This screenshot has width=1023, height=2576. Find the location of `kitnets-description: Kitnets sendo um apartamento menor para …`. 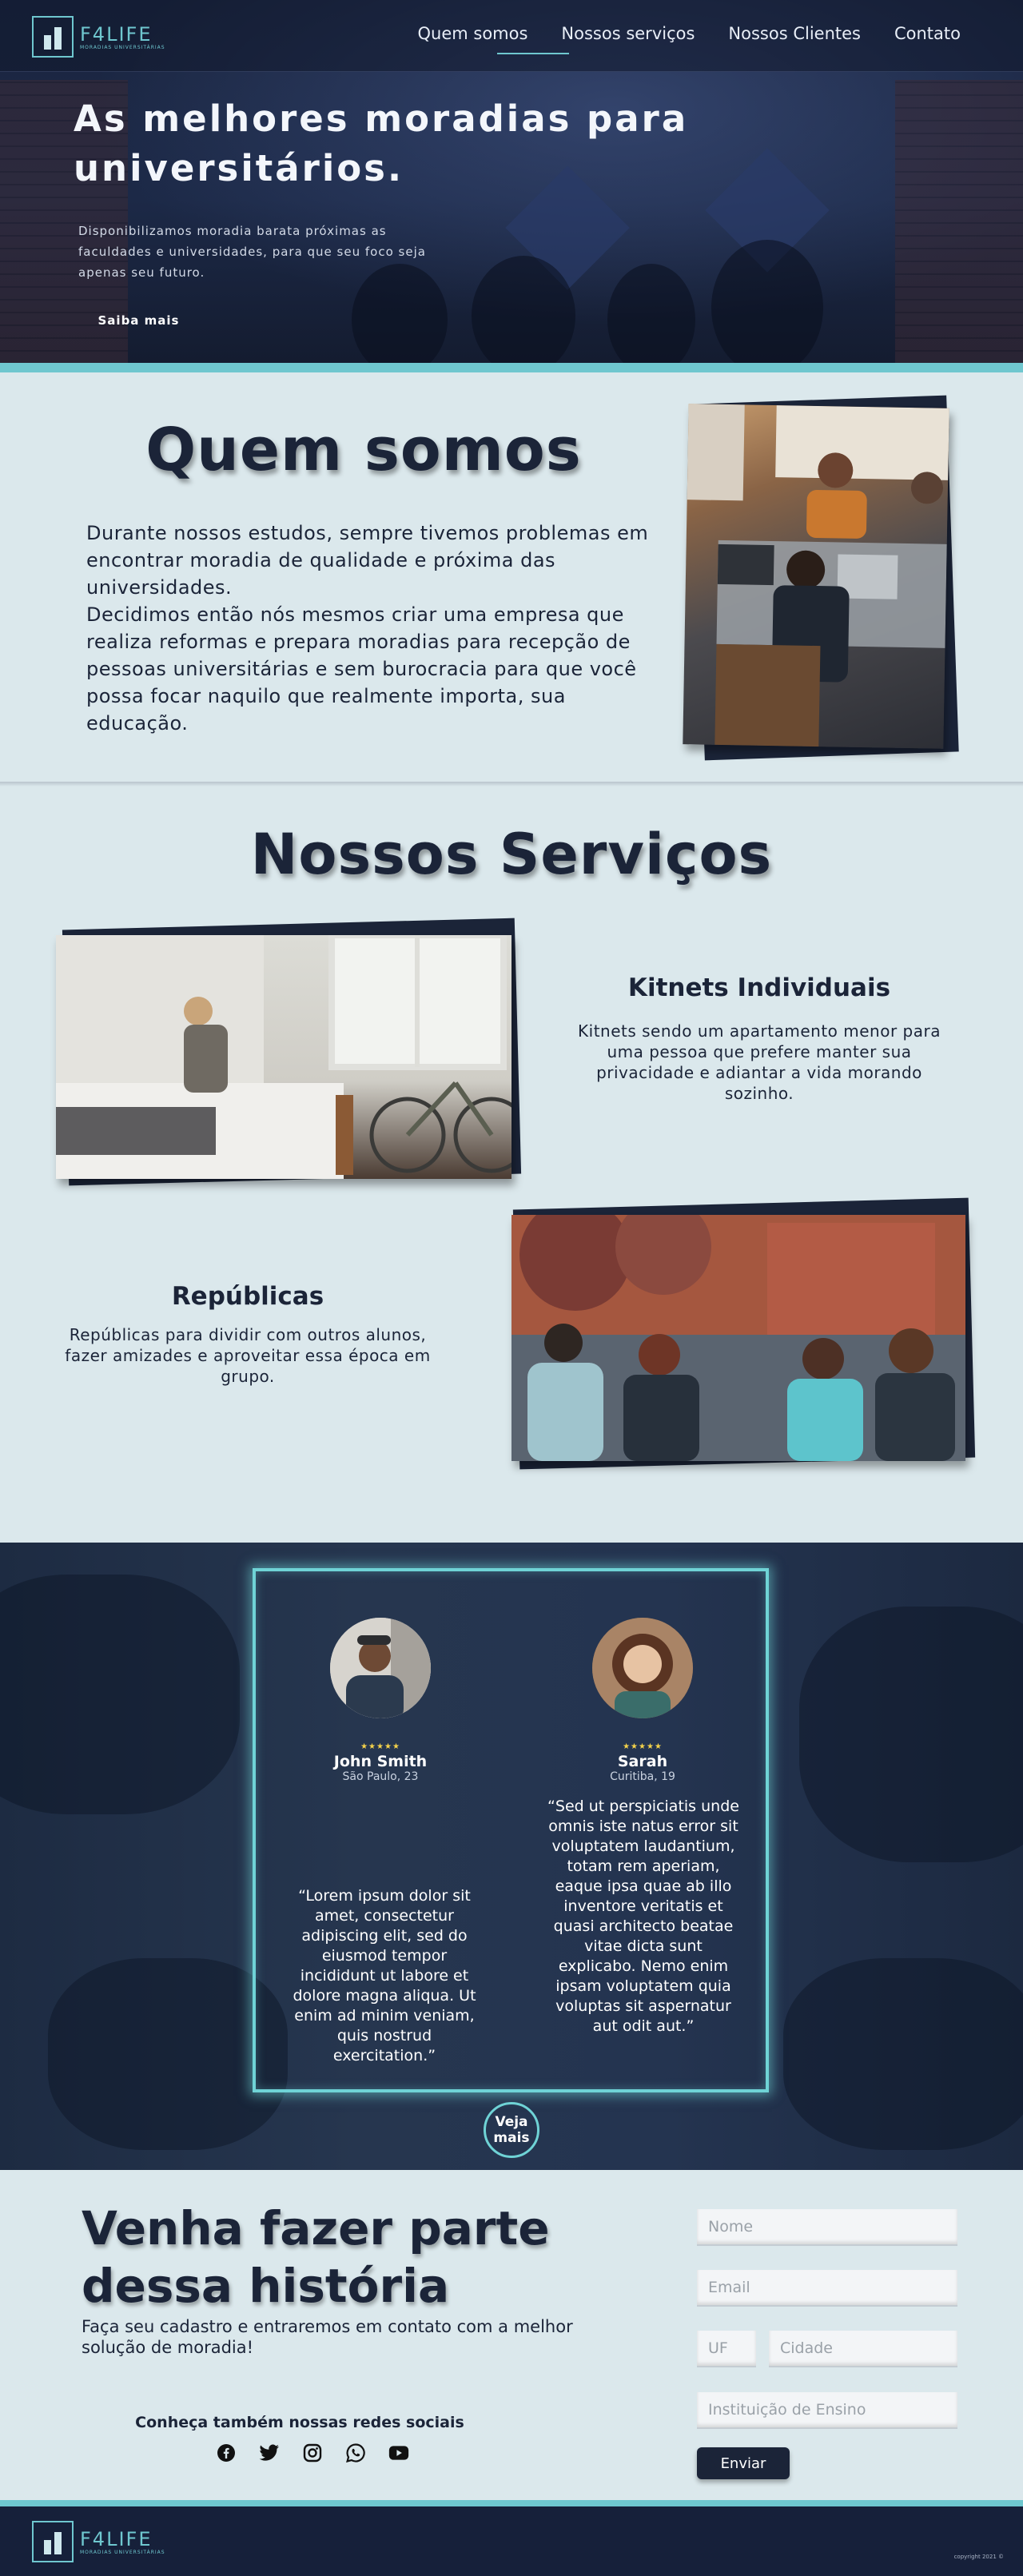

kitnets-description: Kitnets sendo um apartamento menor para … is located at coordinates (759, 1062).